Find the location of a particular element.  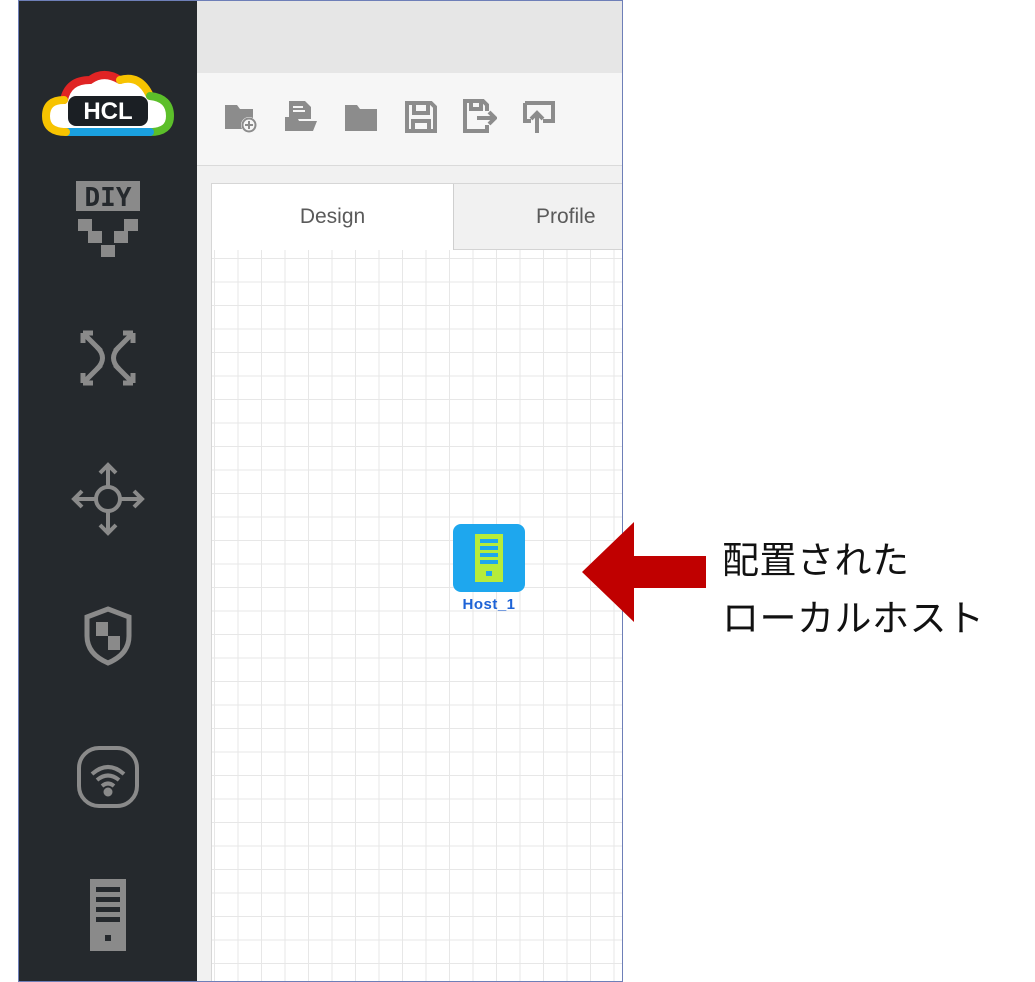

save-as-icon is located at coordinates (480, 116).